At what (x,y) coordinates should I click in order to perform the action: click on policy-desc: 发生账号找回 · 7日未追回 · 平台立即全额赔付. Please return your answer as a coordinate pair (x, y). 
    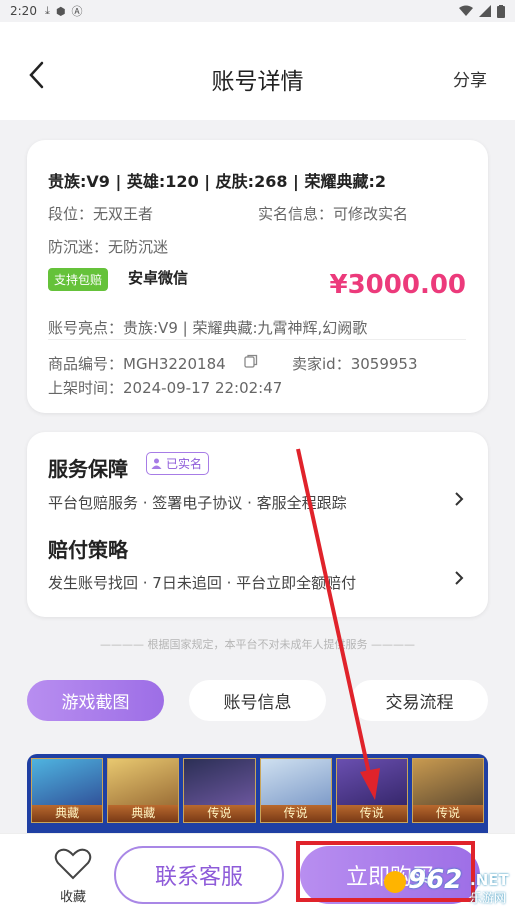
    Looking at the image, I should click on (202, 583).